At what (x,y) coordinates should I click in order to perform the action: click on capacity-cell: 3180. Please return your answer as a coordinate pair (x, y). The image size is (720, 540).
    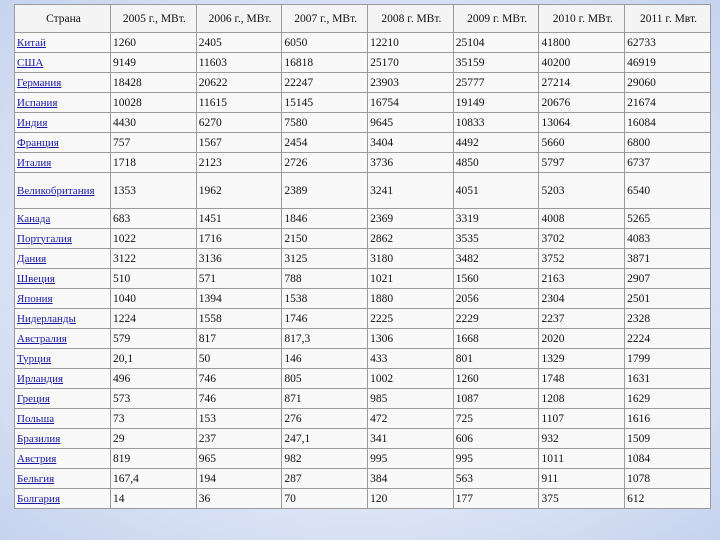
    Looking at the image, I should click on (410, 258).